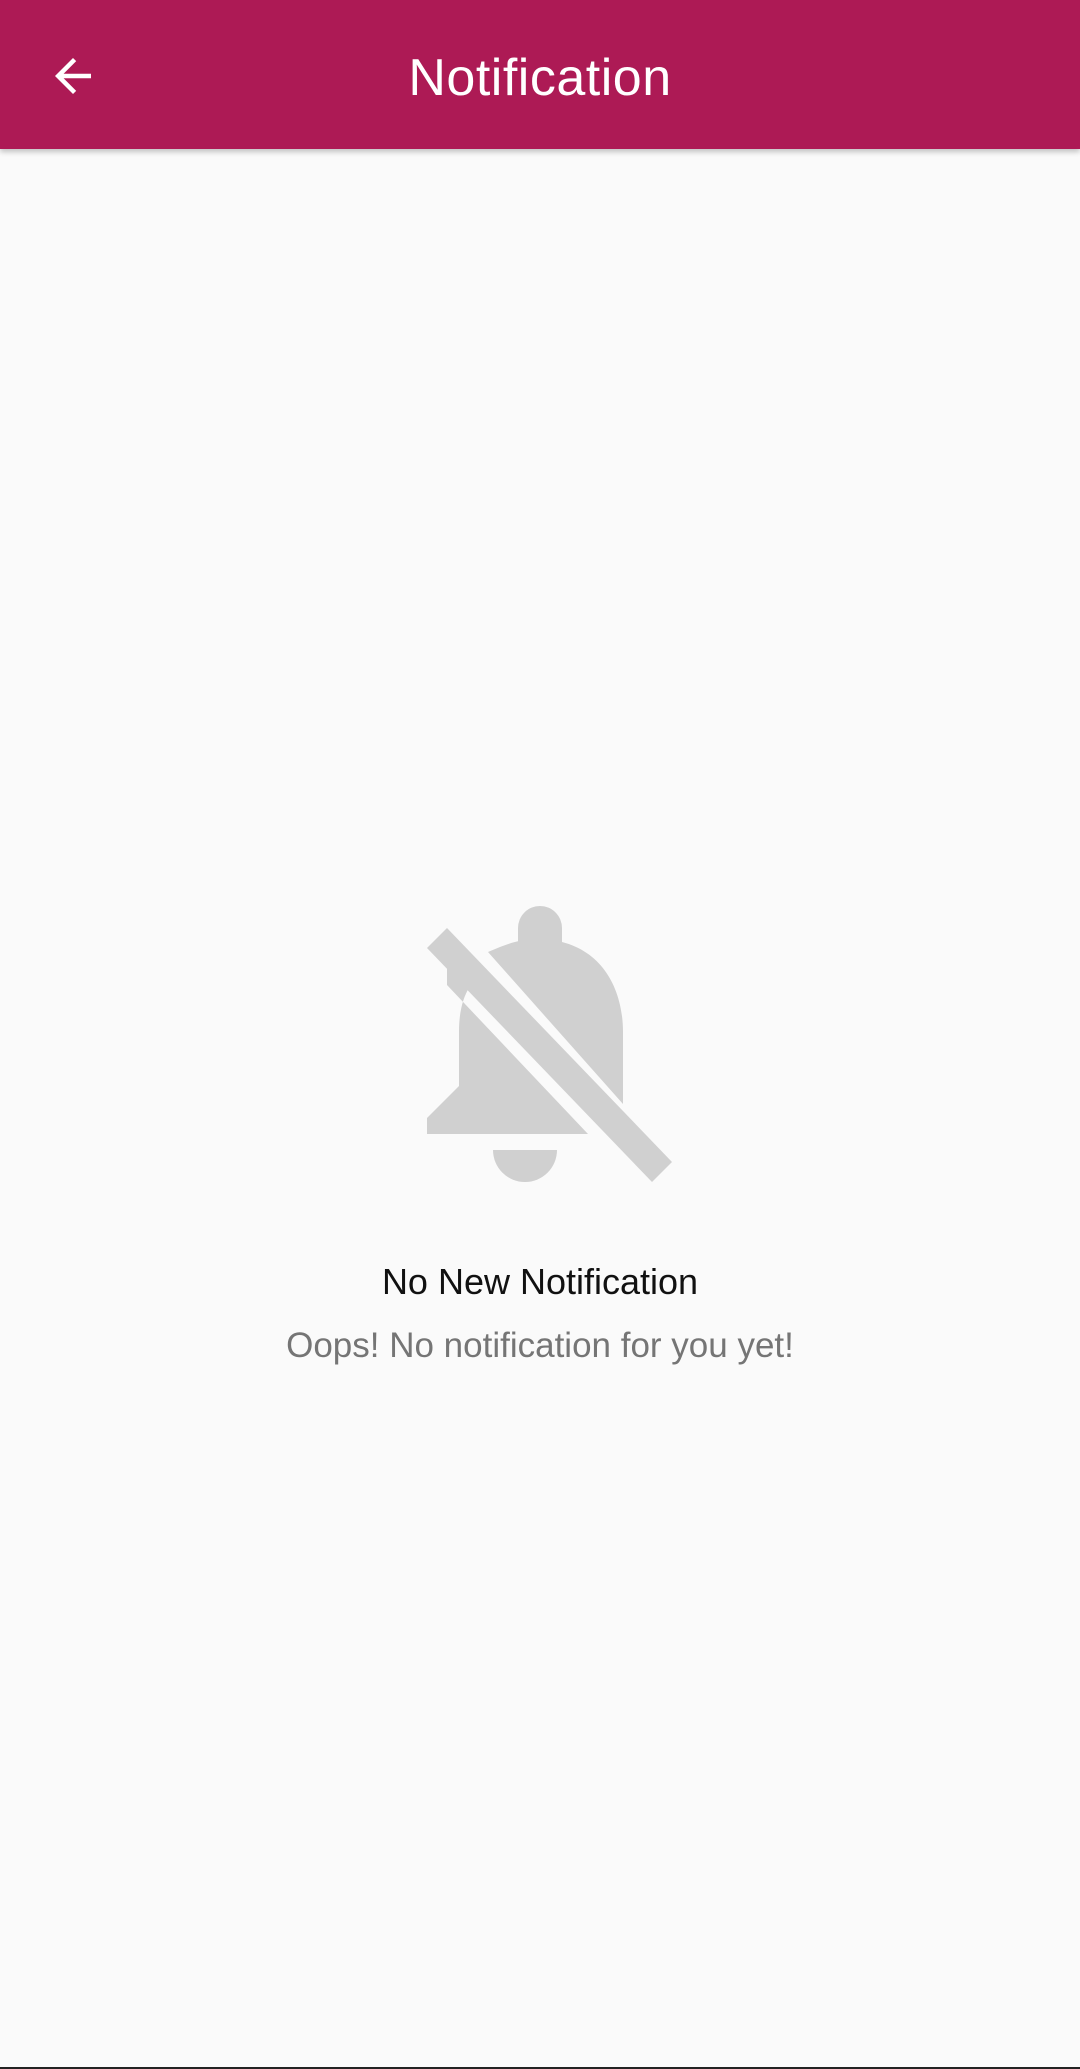  Describe the element at coordinates (540, 1281) in the screenshot. I see `empty-state-title: No New Notification` at that location.